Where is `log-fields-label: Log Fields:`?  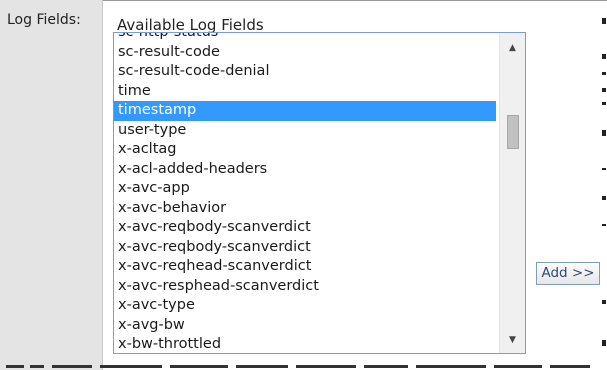
log-fields-label: Log Fields: is located at coordinates (44, 20).